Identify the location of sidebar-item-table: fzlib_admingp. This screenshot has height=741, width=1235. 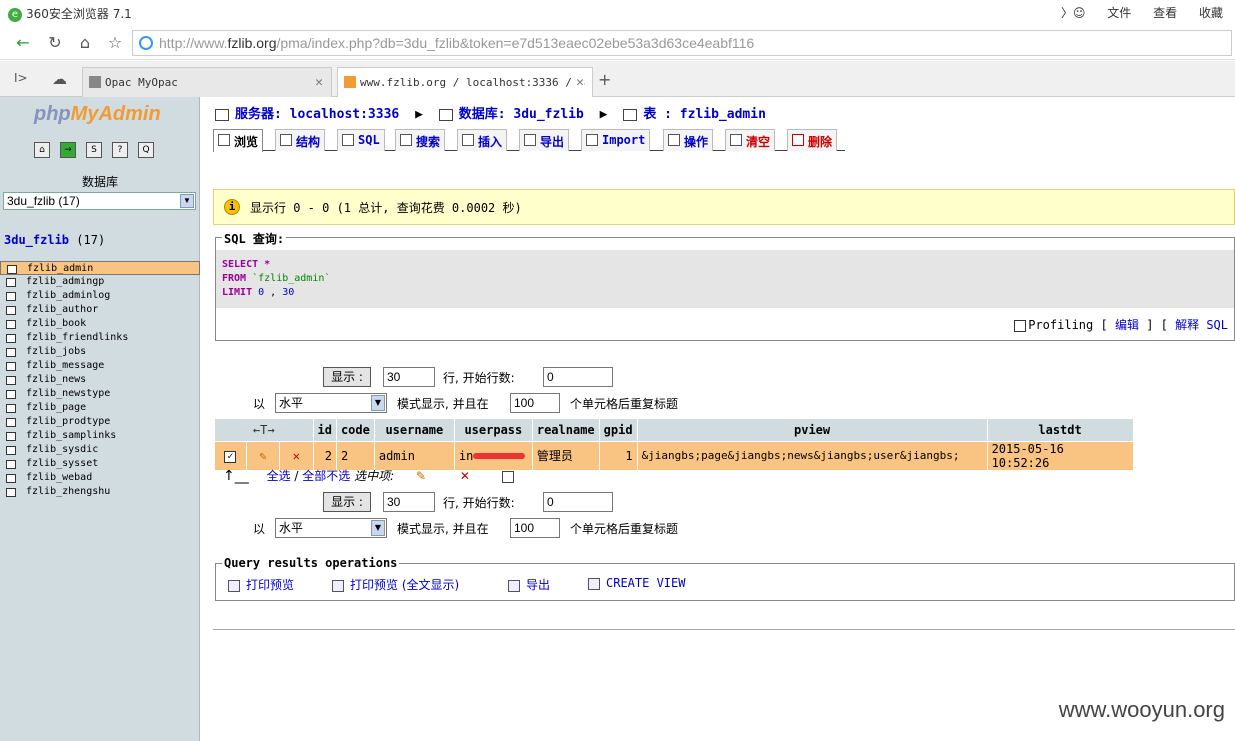
(100, 282).